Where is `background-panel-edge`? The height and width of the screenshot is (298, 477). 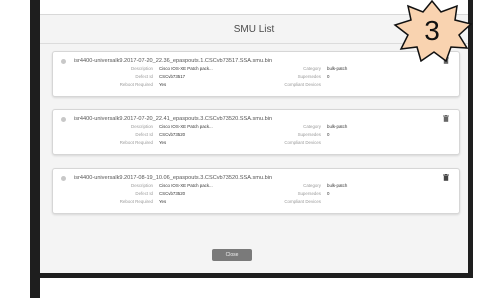
background-panel-edge is located at coordinates (35, 149).